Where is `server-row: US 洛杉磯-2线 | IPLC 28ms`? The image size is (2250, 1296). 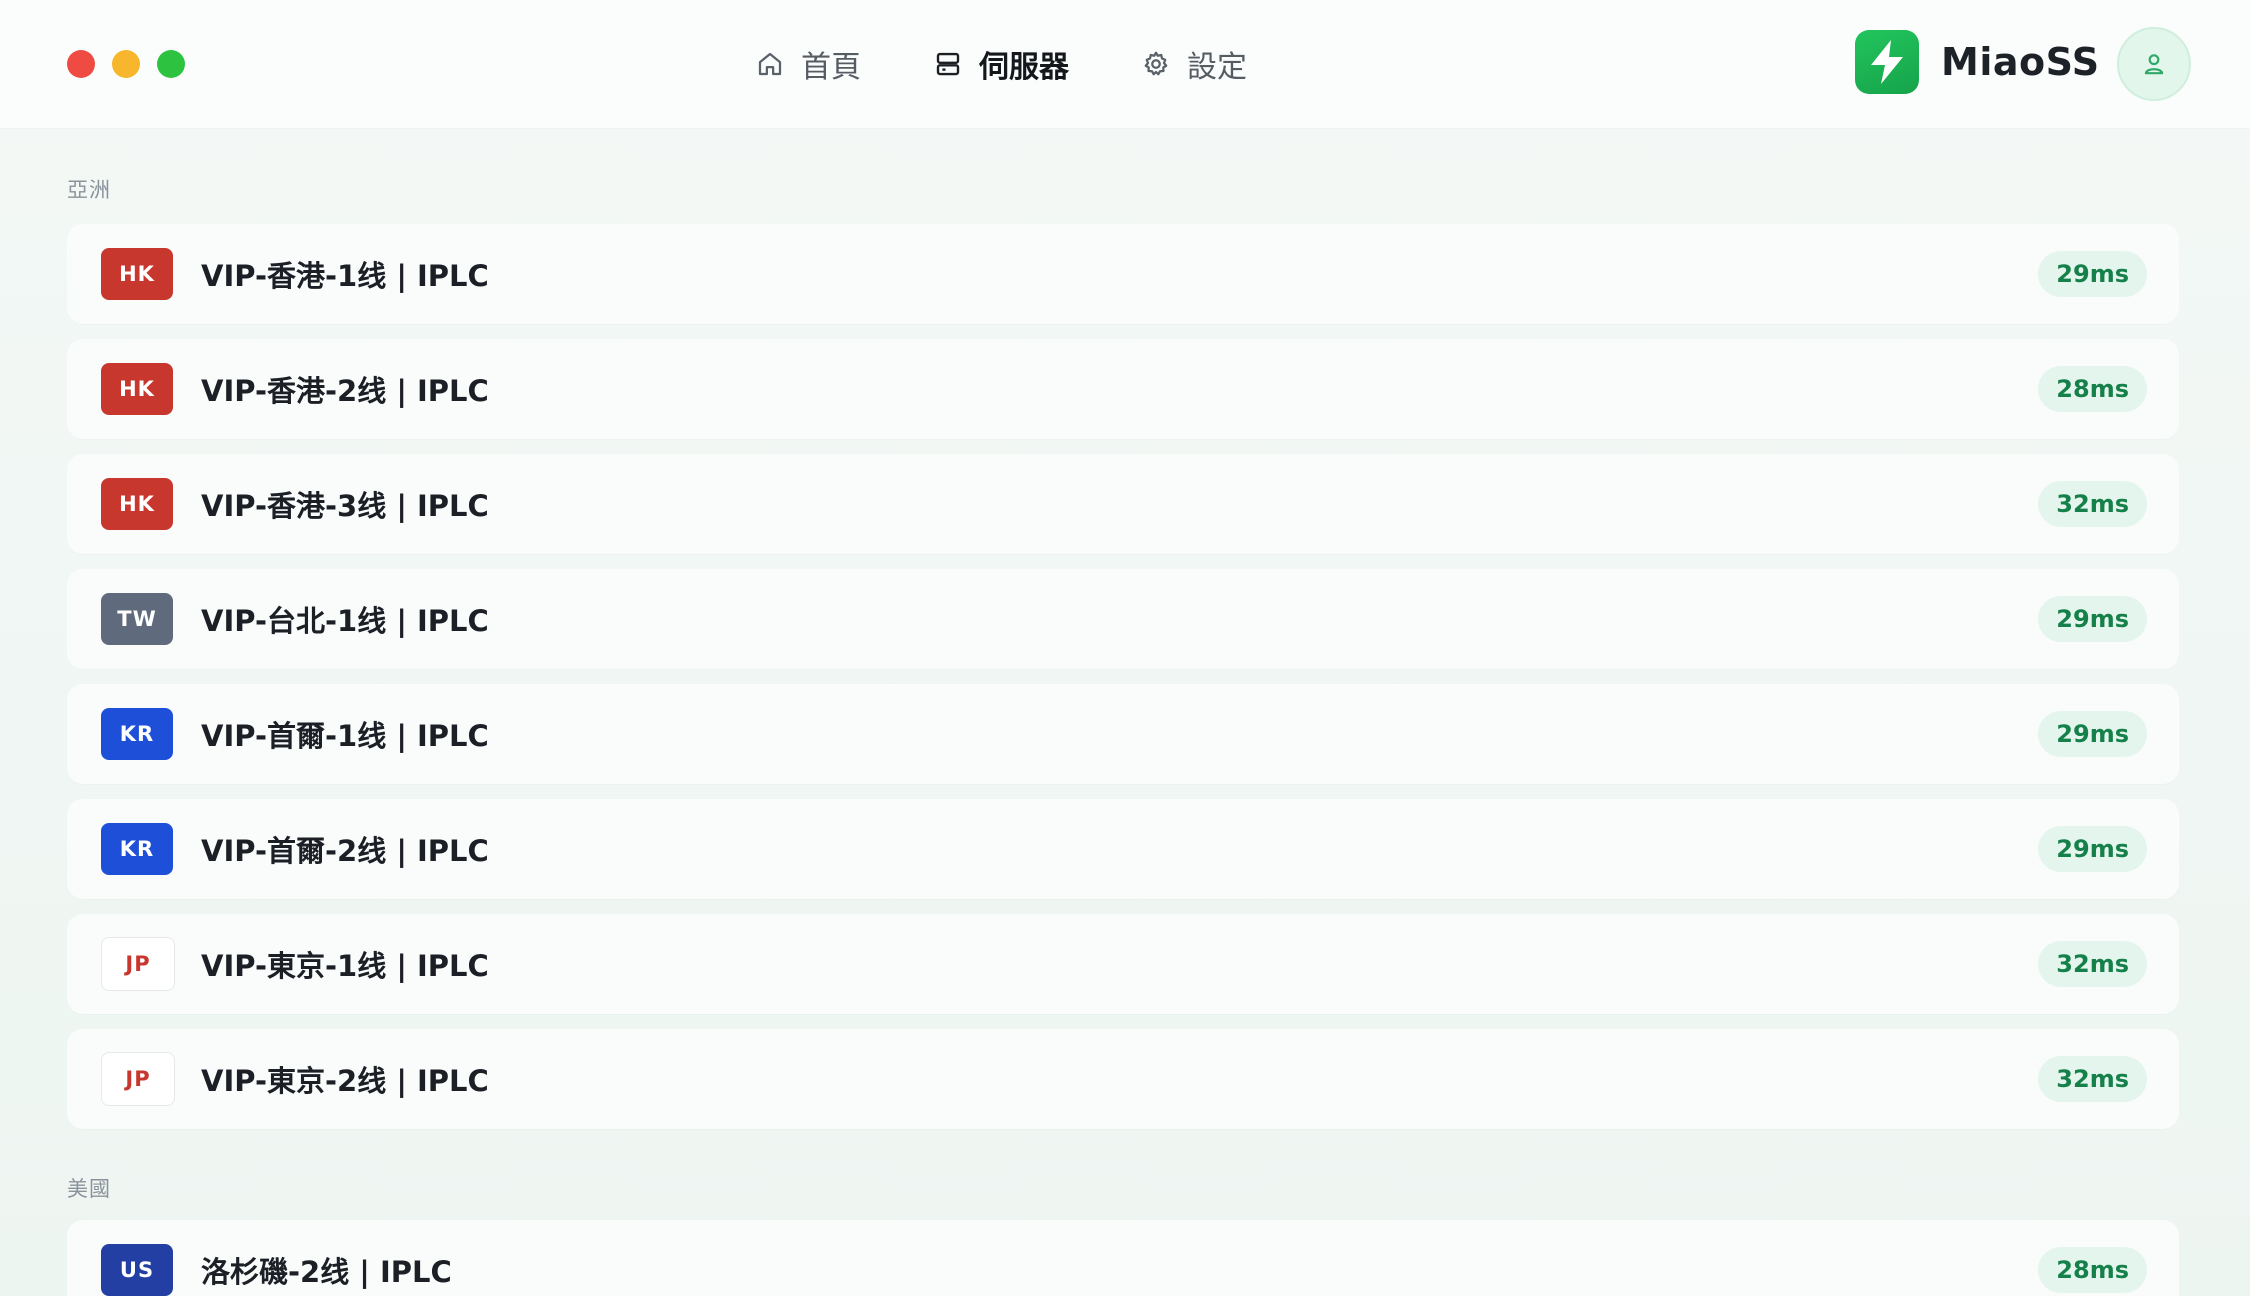
server-row: US 洛杉磯-2线 | IPLC 28ms is located at coordinates (1123, 1258).